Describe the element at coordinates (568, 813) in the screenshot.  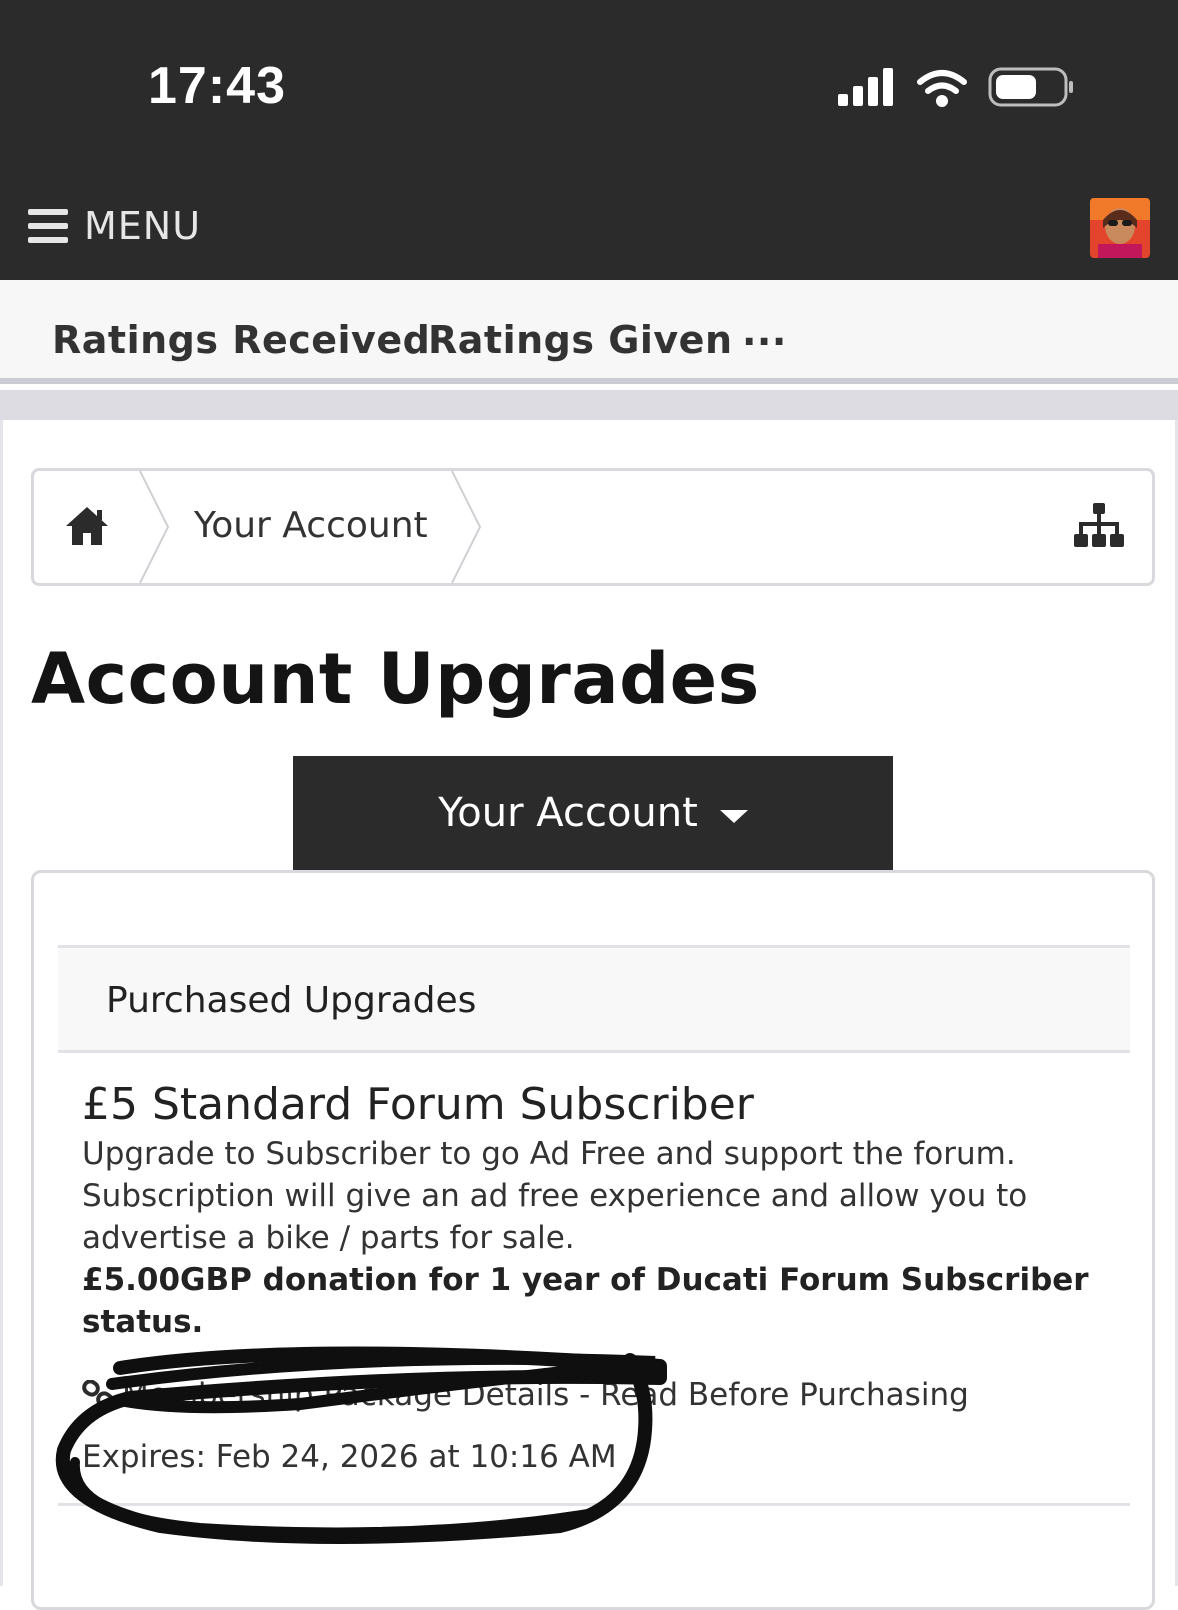
I see `dropdown-label: Your Account` at that location.